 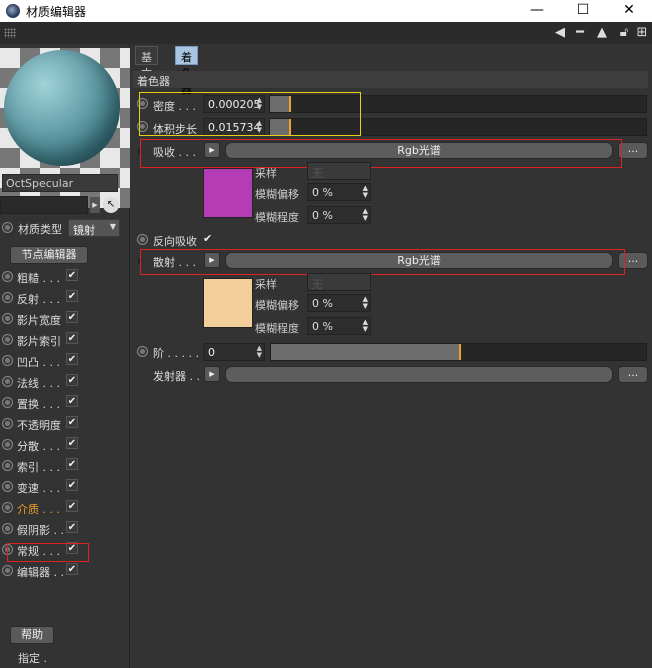 I want to click on channel-item-medium: 介质 . . . ✔, so click(x=65, y=507).